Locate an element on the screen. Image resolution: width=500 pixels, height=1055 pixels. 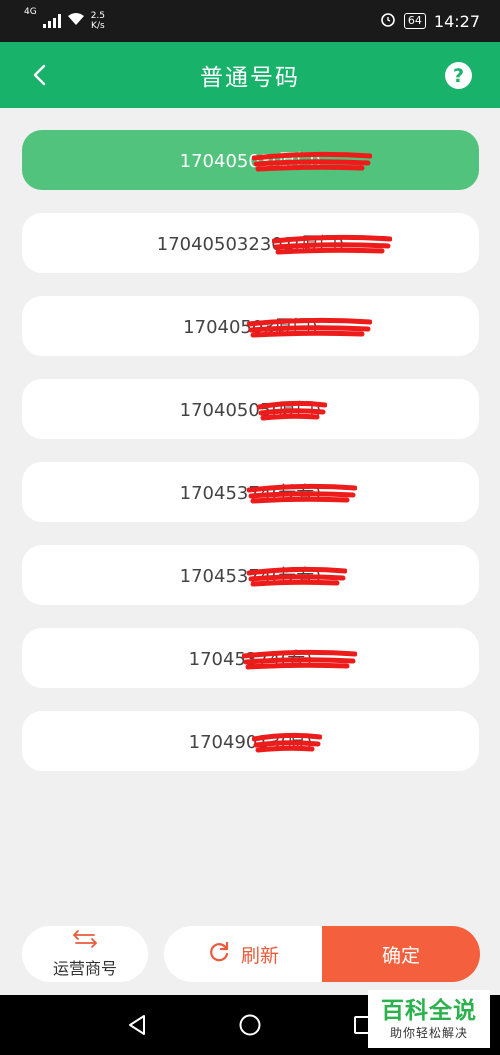
number-item: 170405032301(厦门) is located at coordinates (250, 243).